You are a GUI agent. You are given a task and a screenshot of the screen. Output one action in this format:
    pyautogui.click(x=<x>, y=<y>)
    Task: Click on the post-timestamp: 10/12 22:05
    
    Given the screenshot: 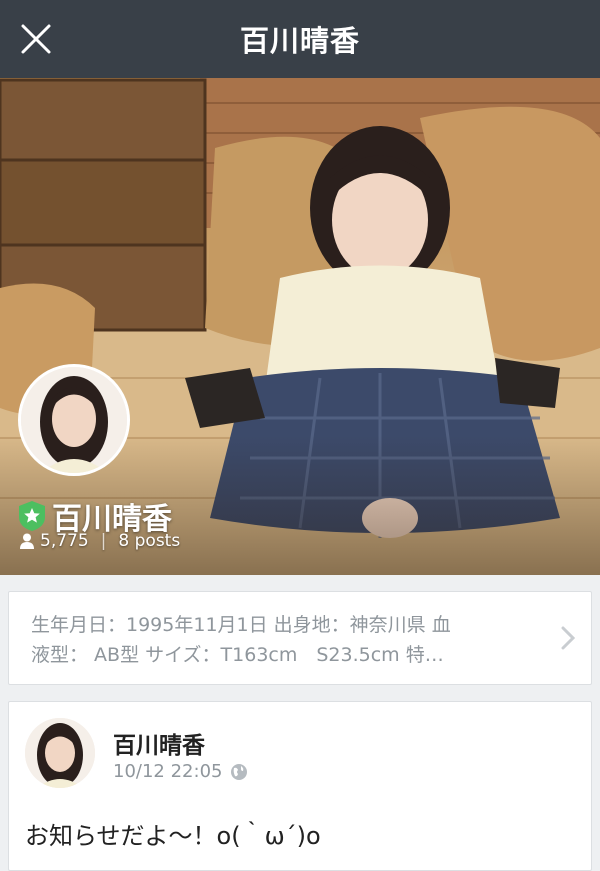 What is the action you would take?
    pyautogui.click(x=180, y=771)
    